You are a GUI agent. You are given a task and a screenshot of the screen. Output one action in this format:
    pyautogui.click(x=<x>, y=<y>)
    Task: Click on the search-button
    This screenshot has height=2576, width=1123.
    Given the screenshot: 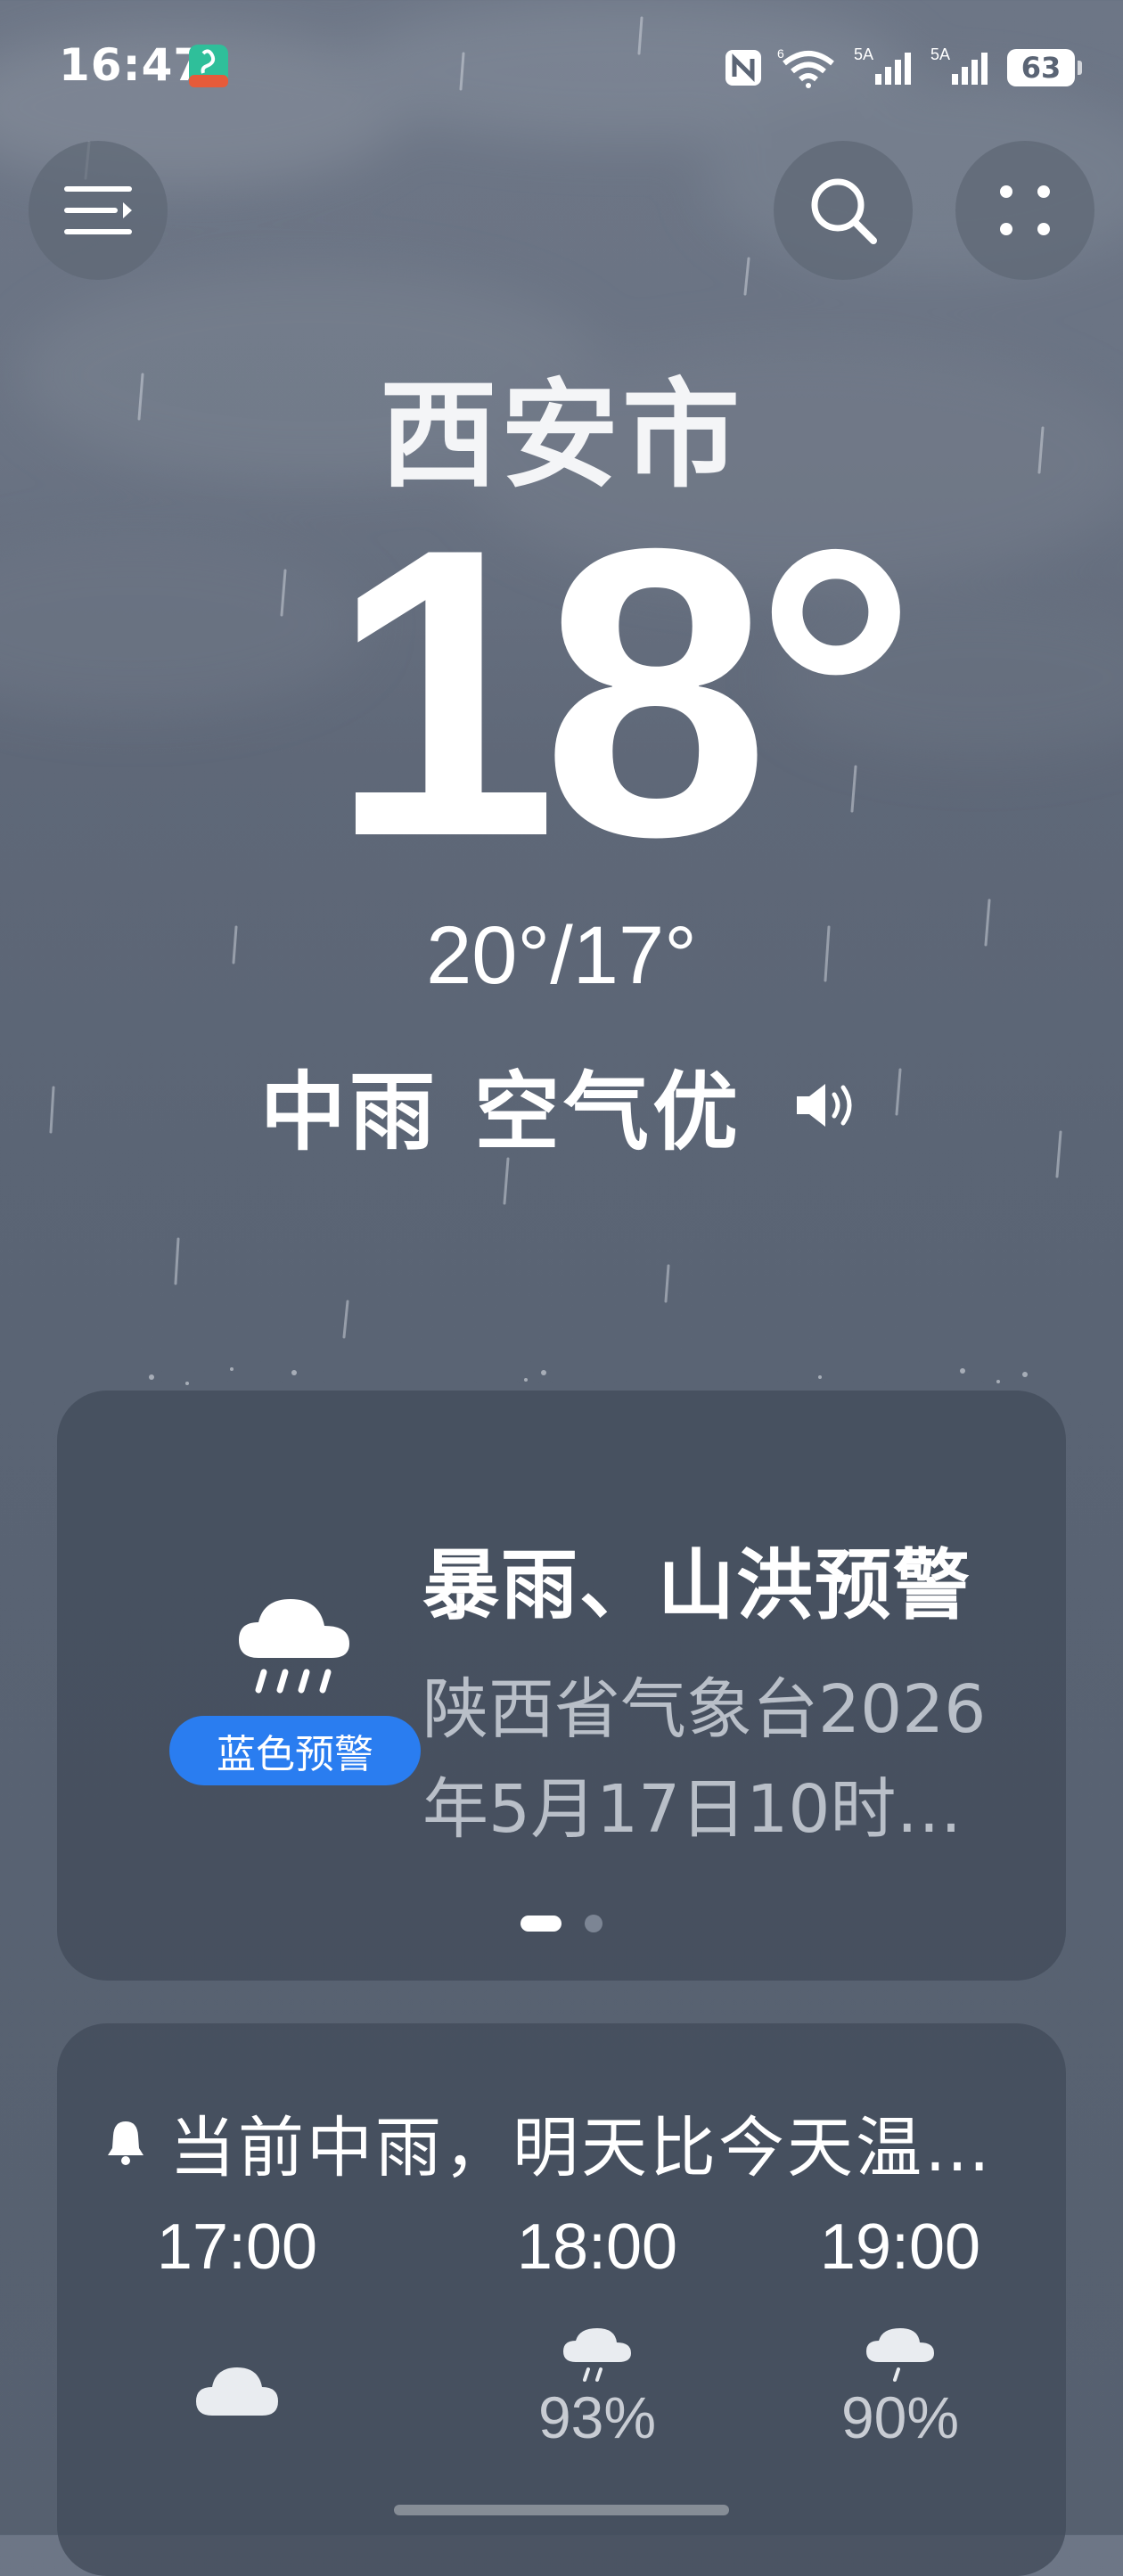 What is the action you would take?
    pyautogui.click(x=844, y=211)
    